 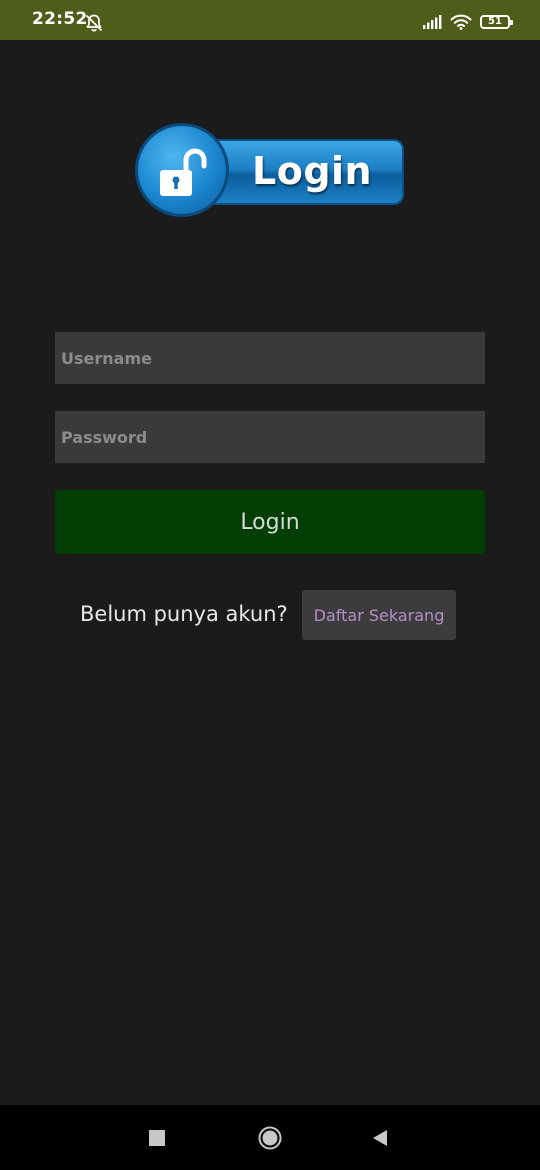 What do you see at coordinates (270, 20) in the screenshot?
I see `status-bar: 22:52 51` at bounding box center [270, 20].